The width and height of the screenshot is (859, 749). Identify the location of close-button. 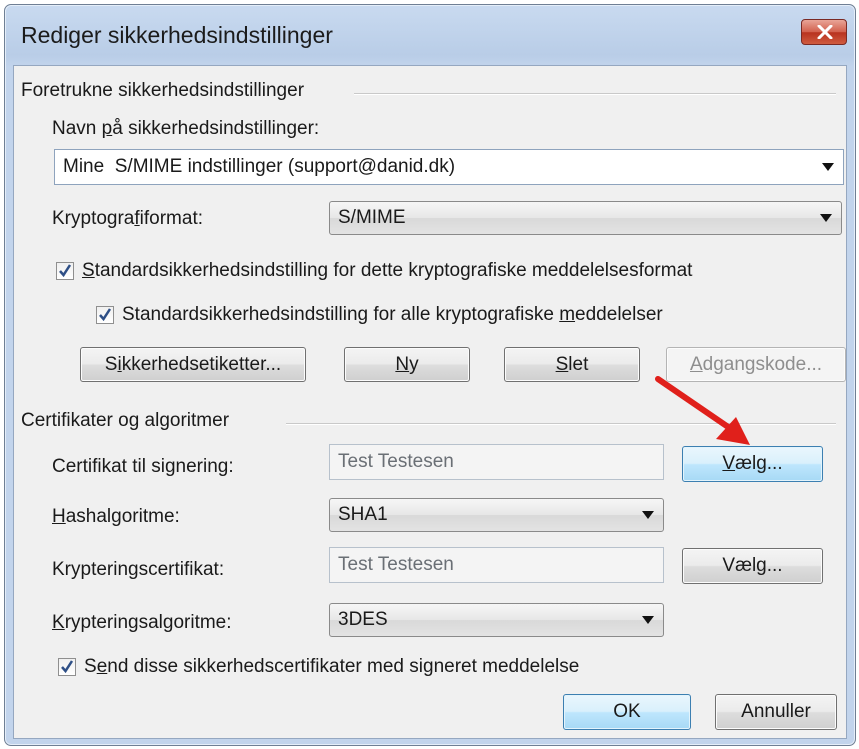
(824, 32).